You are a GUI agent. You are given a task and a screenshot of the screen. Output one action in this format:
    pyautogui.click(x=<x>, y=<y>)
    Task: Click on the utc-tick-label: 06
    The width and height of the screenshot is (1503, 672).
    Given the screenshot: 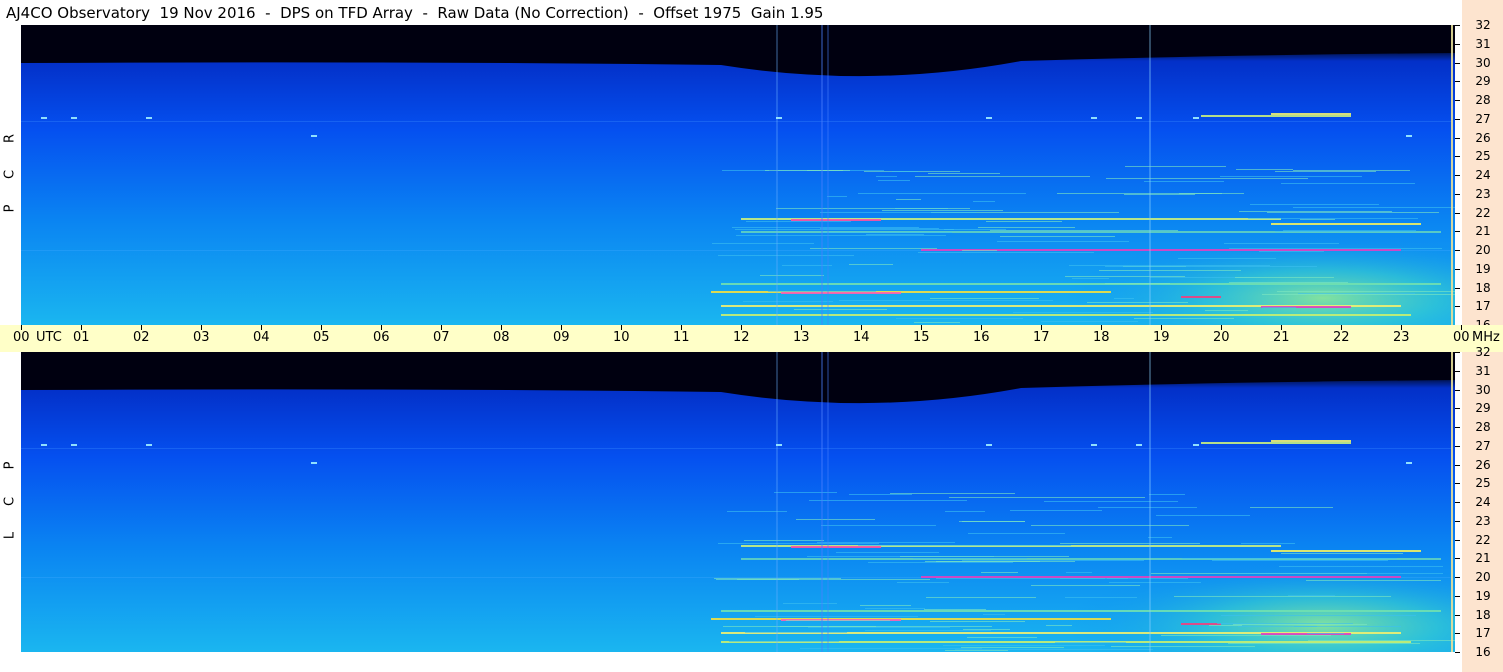 What is the action you would take?
    pyautogui.click(x=381, y=337)
    